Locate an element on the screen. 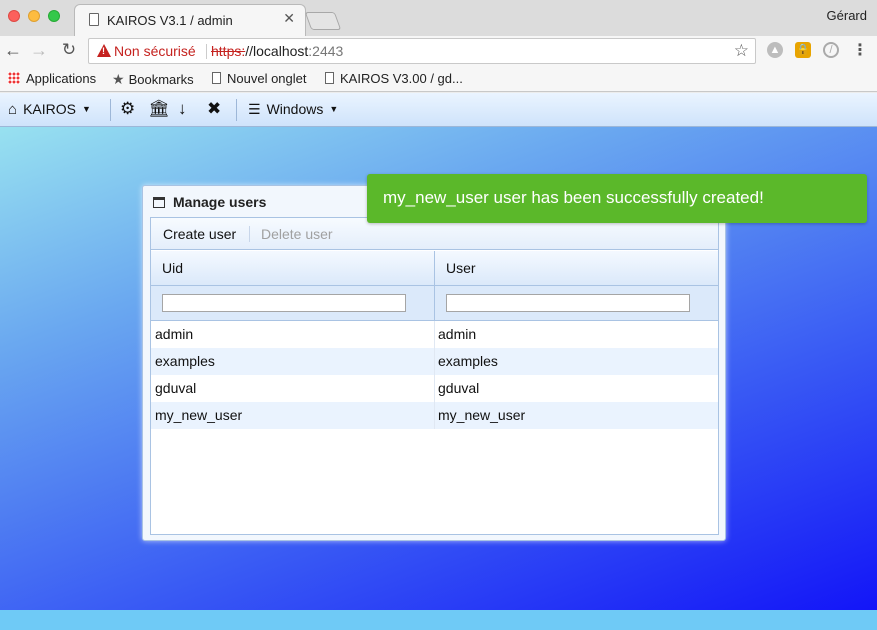 The image size is (877, 630). create-user-button: Create user is located at coordinates (199, 234).